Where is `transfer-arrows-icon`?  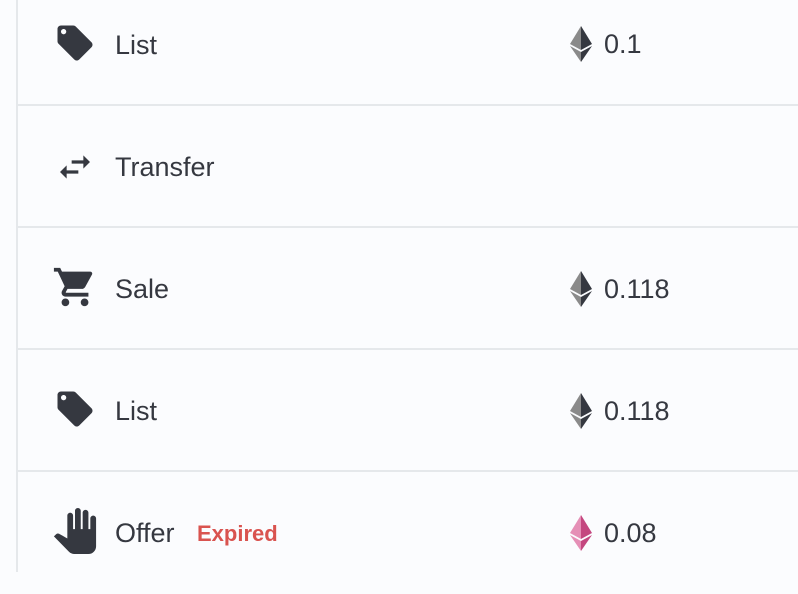 transfer-arrows-icon is located at coordinates (75, 167).